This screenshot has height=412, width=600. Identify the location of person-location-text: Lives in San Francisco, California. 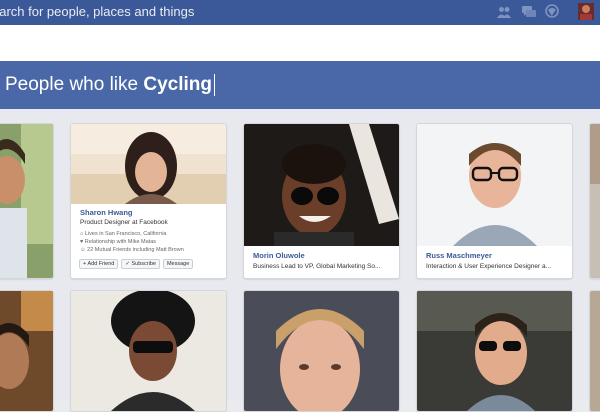
(125, 234).